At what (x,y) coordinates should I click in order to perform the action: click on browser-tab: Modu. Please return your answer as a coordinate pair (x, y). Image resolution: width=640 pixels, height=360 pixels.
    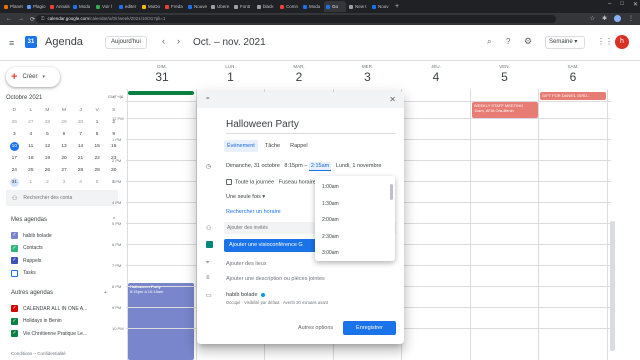
    Looking at the image, I should click on (312, 6).